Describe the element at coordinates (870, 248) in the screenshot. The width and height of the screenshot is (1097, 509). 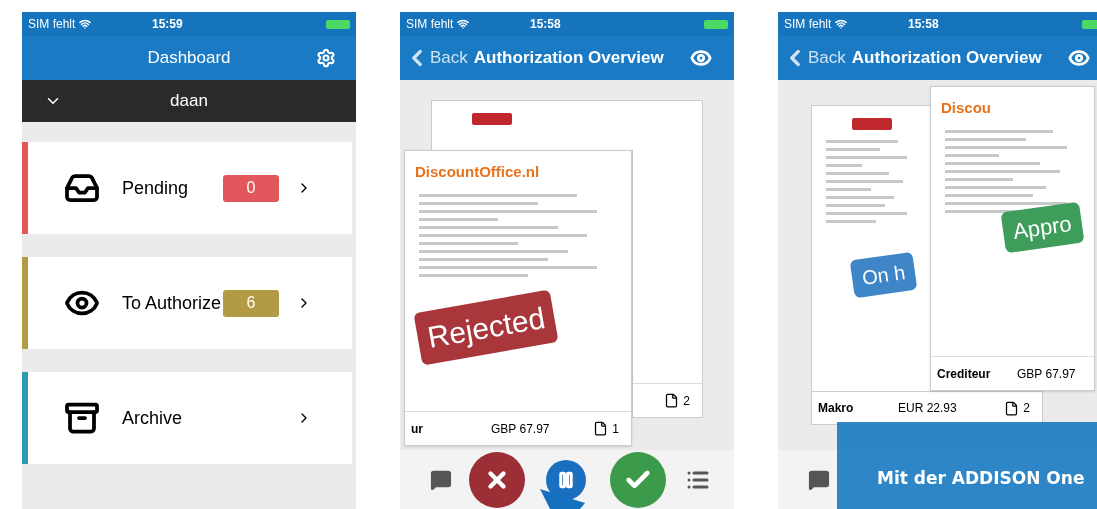
I see `document-card: On h` at that location.